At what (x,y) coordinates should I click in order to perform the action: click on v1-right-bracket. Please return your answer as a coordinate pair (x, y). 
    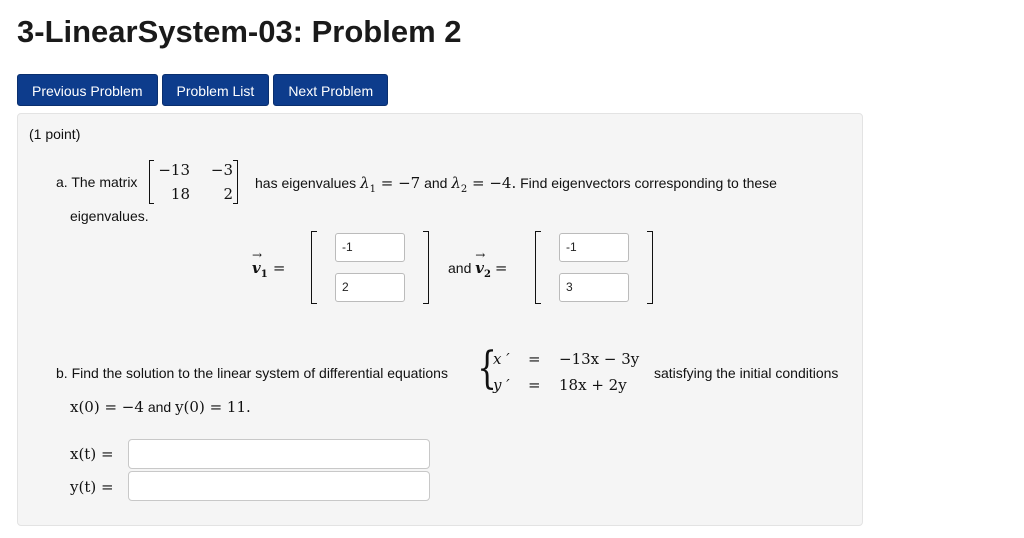
    Looking at the image, I should click on (426, 267).